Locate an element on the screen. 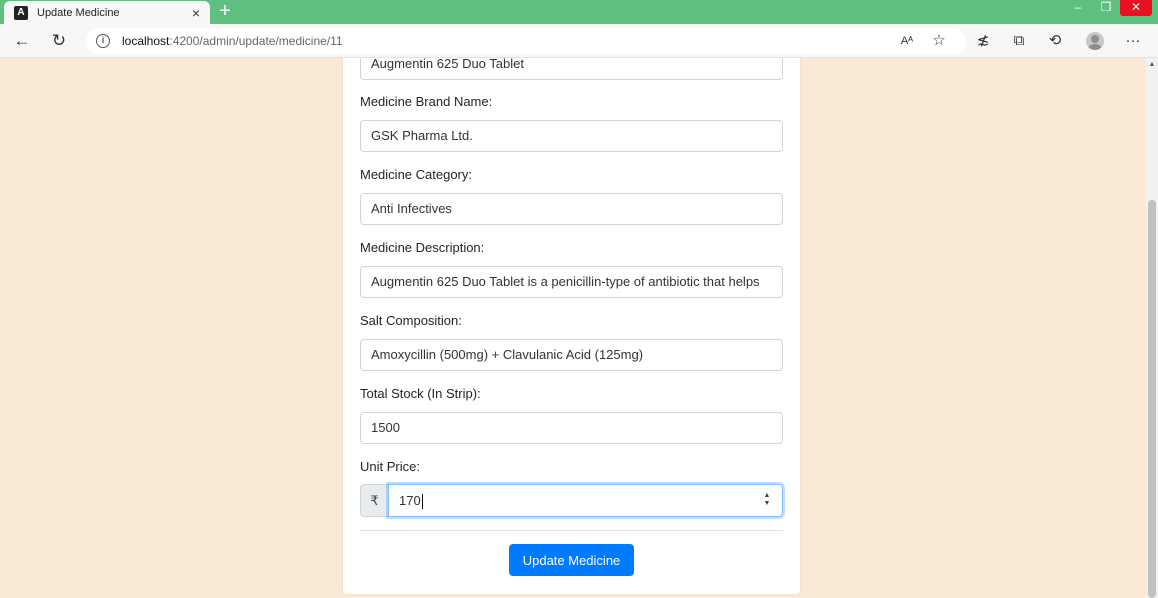 The width and height of the screenshot is (1158, 598). favorites-icon: ≴ is located at coordinates (983, 41).